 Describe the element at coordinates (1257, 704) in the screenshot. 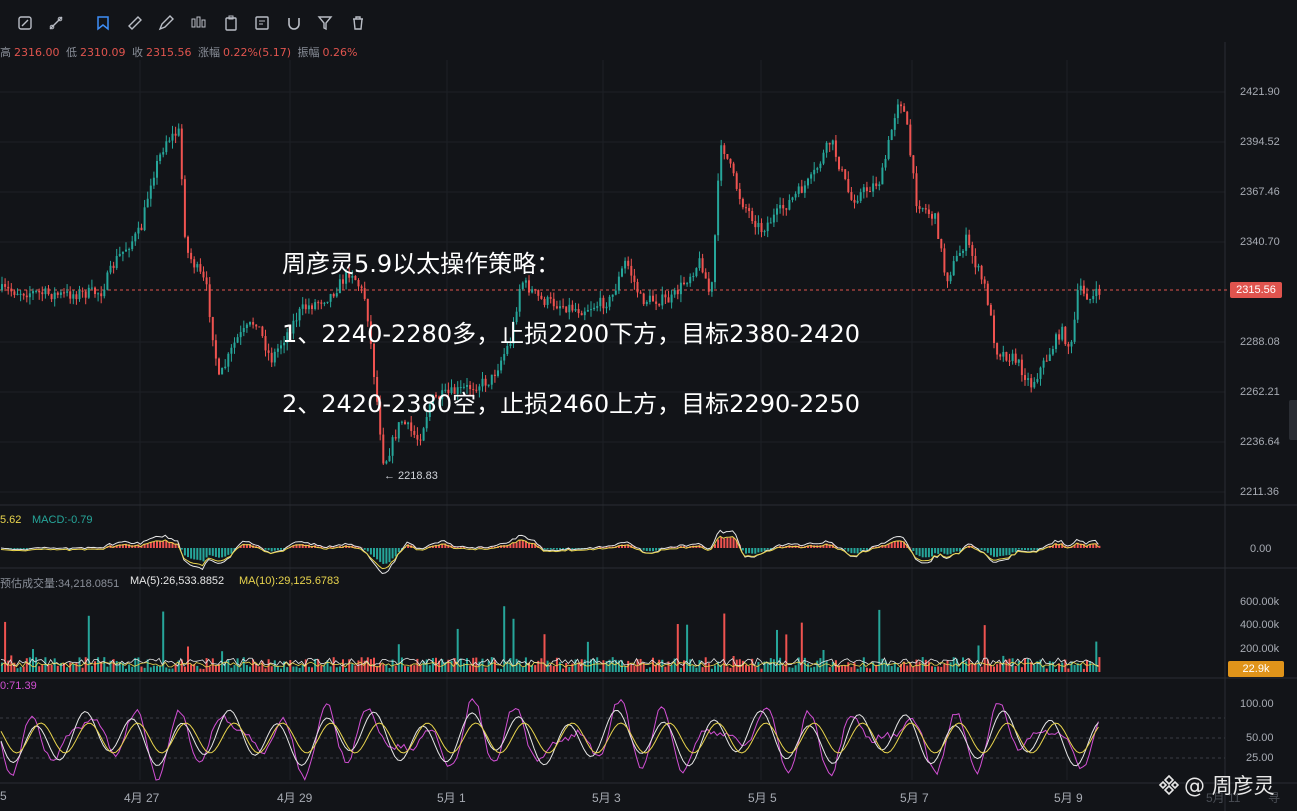

I see `oscillator-tick: 100.00` at that location.